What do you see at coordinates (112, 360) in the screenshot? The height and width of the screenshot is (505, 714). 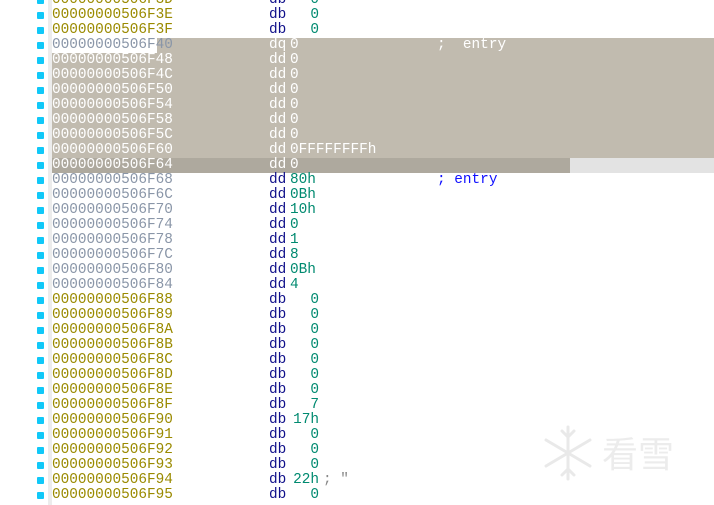 I see `address: 00000000506F8C` at bounding box center [112, 360].